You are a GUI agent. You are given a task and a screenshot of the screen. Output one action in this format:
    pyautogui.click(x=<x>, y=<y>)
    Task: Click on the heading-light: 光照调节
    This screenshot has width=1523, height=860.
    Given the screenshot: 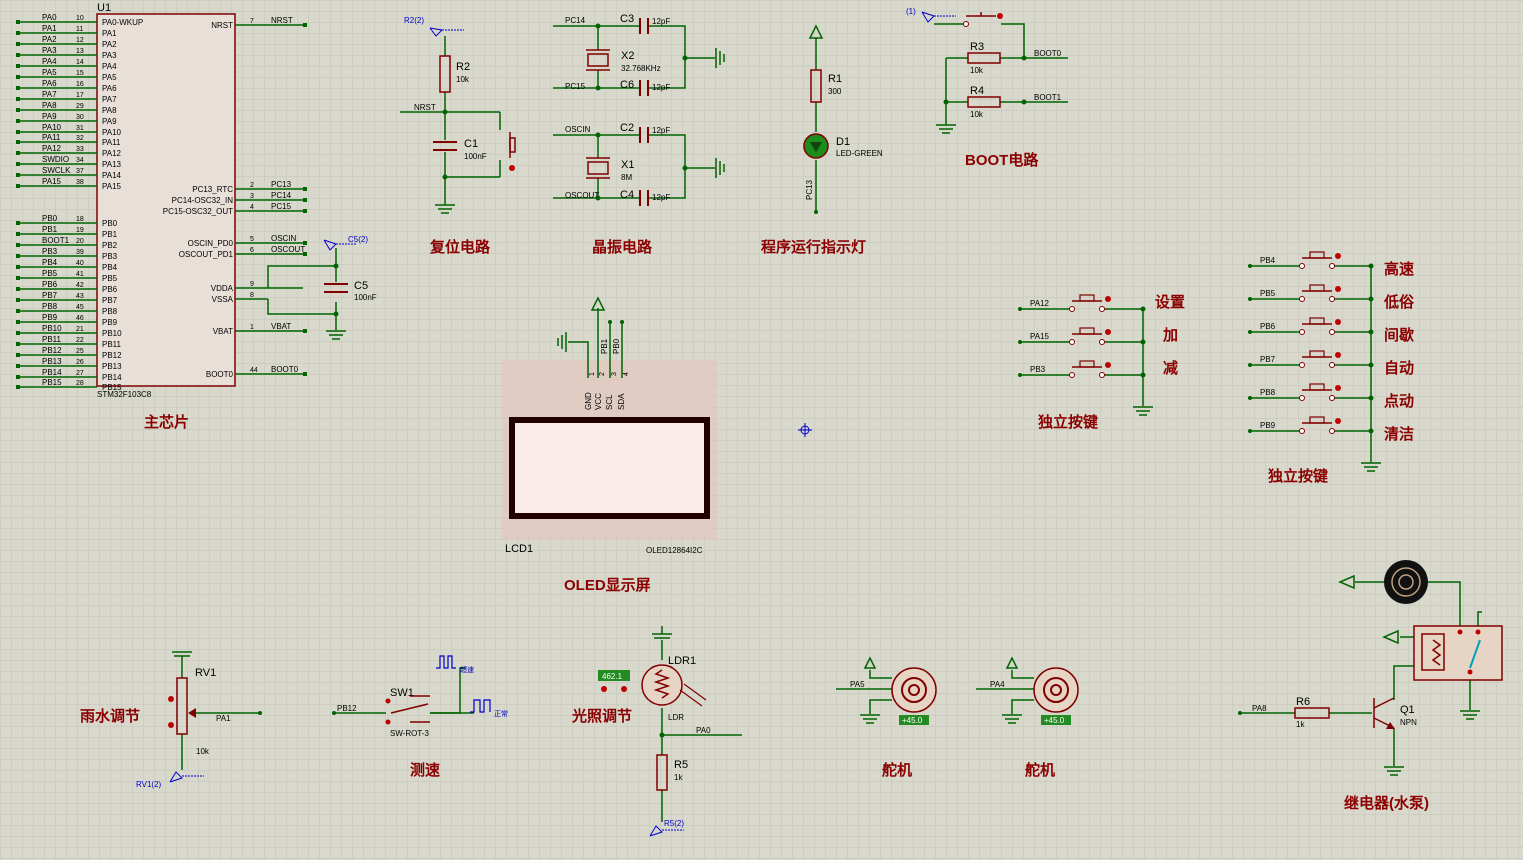 What is the action you would take?
    pyautogui.click(x=601, y=716)
    